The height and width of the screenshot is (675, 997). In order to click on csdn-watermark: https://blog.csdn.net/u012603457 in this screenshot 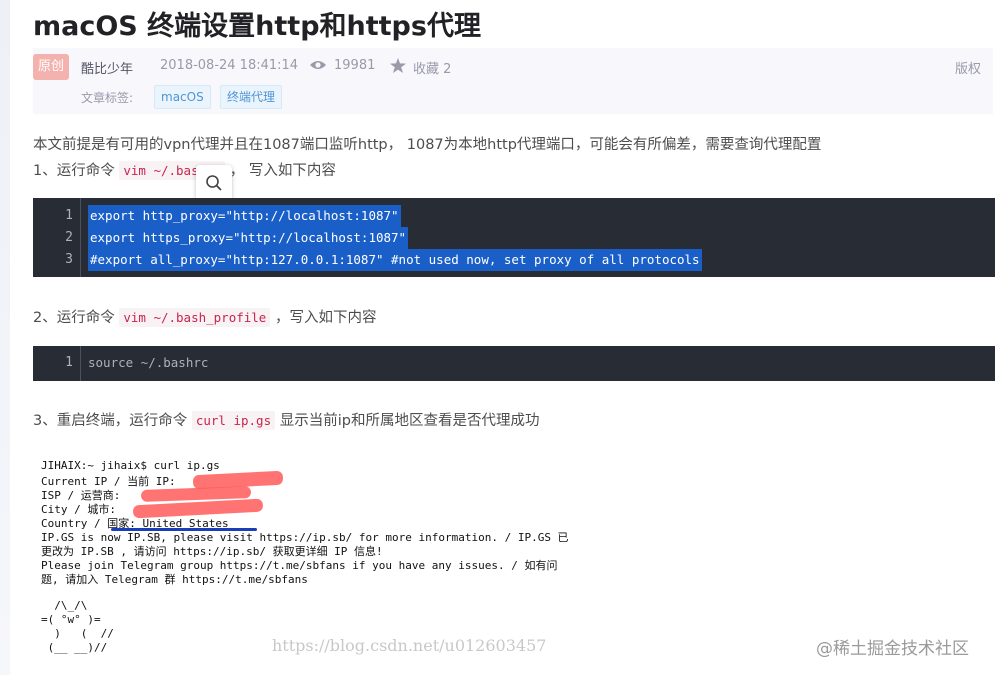, I will do `click(409, 645)`.